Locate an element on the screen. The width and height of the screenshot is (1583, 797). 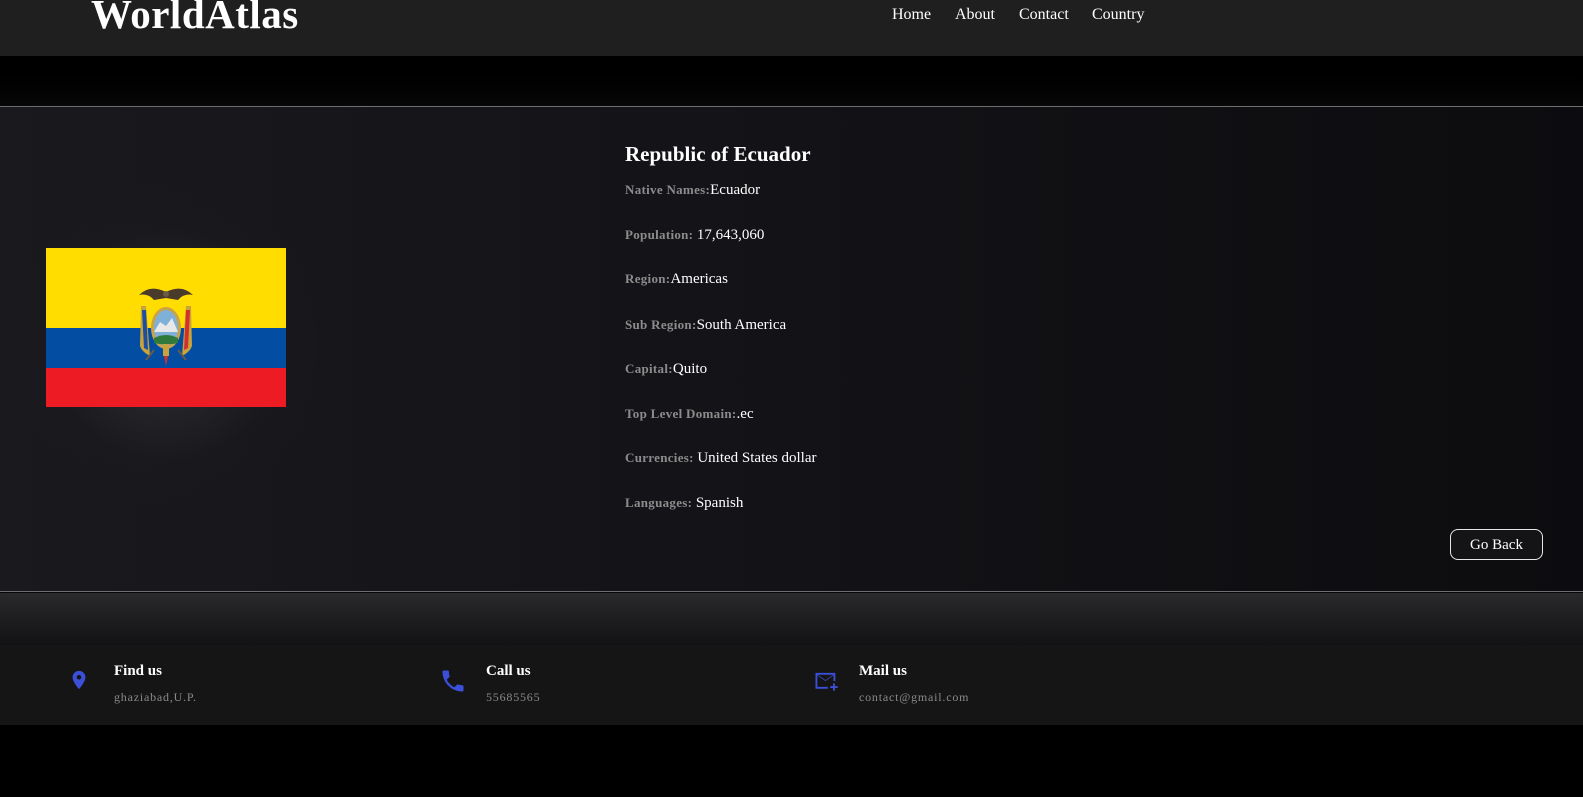
detail-value: South America is located at coordinates (741, 325).